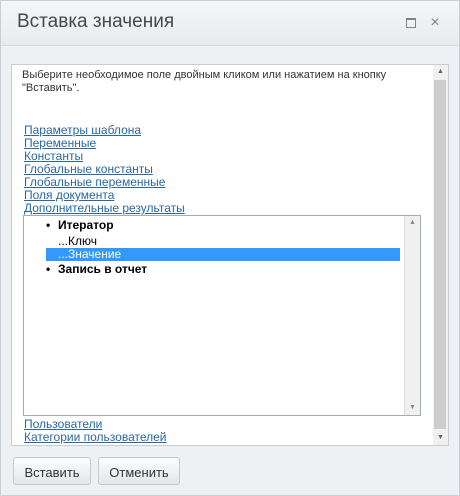 This screenshot has width=460, height=496. I want to click on title-bar: Вставка значения ×, so click(230, 23).